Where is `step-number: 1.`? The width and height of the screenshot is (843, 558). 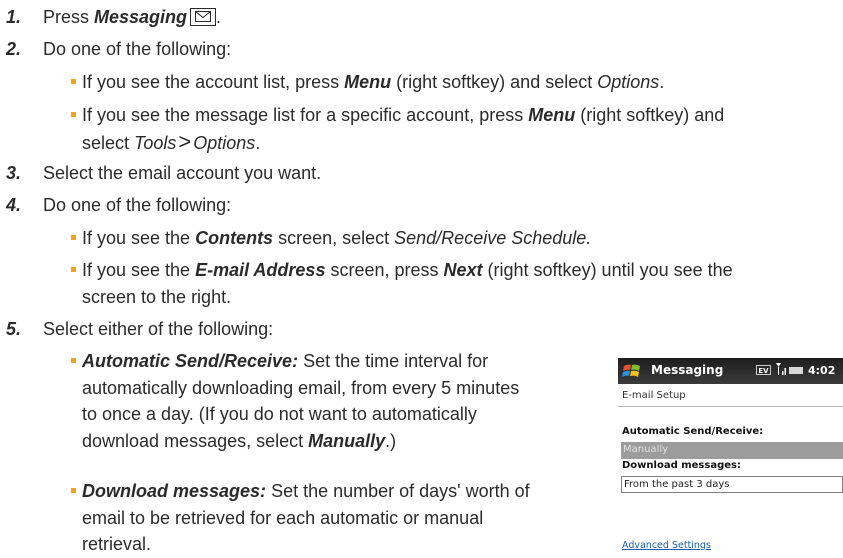
step-number: 1. is located at coordinates (14, 17).